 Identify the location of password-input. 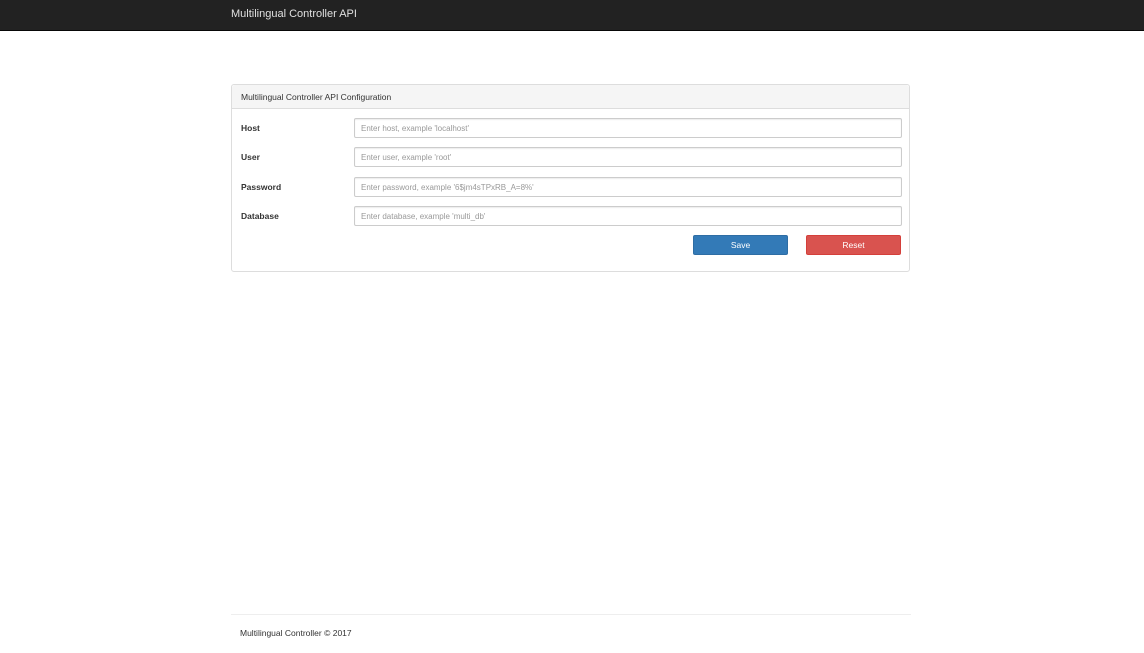
(628, 187).